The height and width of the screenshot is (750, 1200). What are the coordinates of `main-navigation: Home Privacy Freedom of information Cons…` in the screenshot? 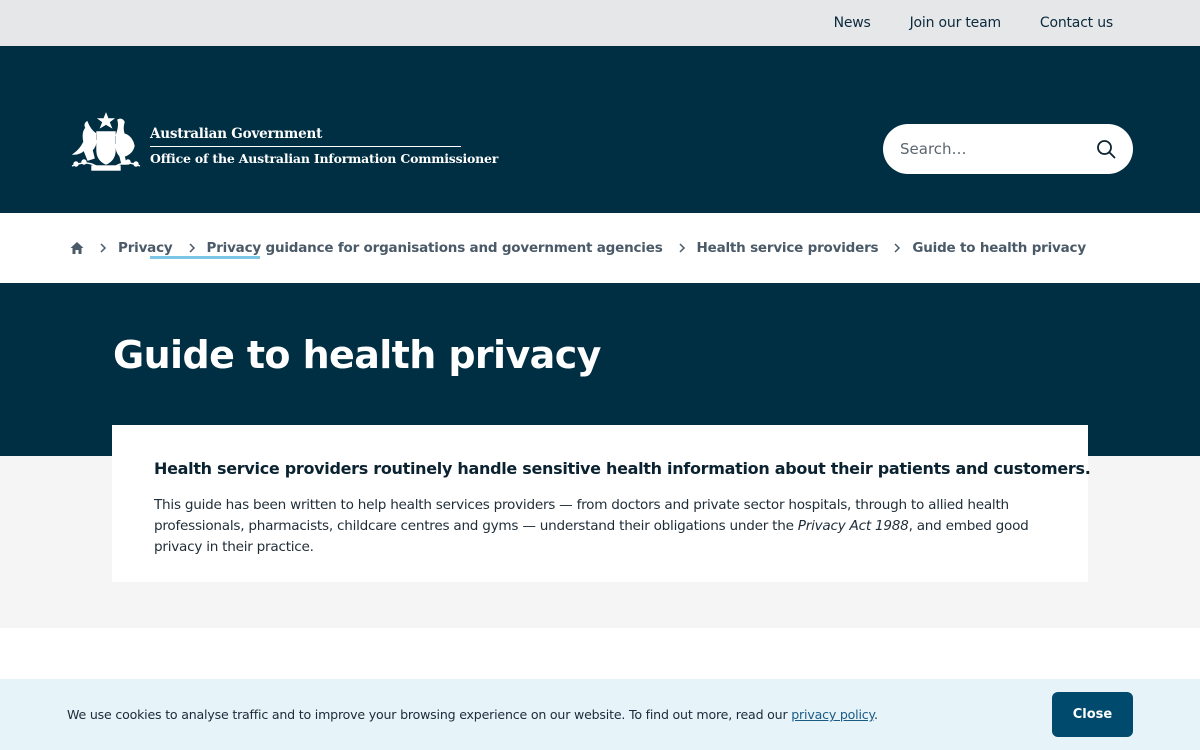 It's located at (609, 227).